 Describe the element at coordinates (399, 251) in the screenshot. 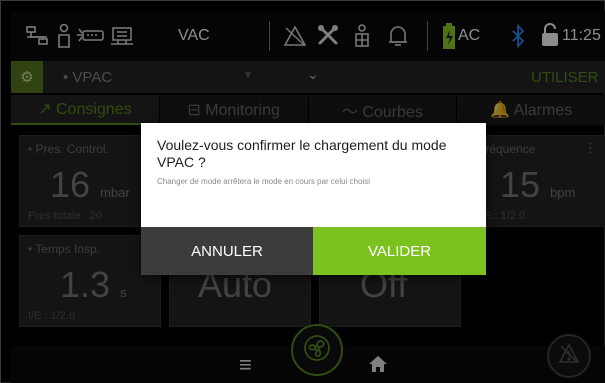

I see `confirm-button: VALIDER` at that location.